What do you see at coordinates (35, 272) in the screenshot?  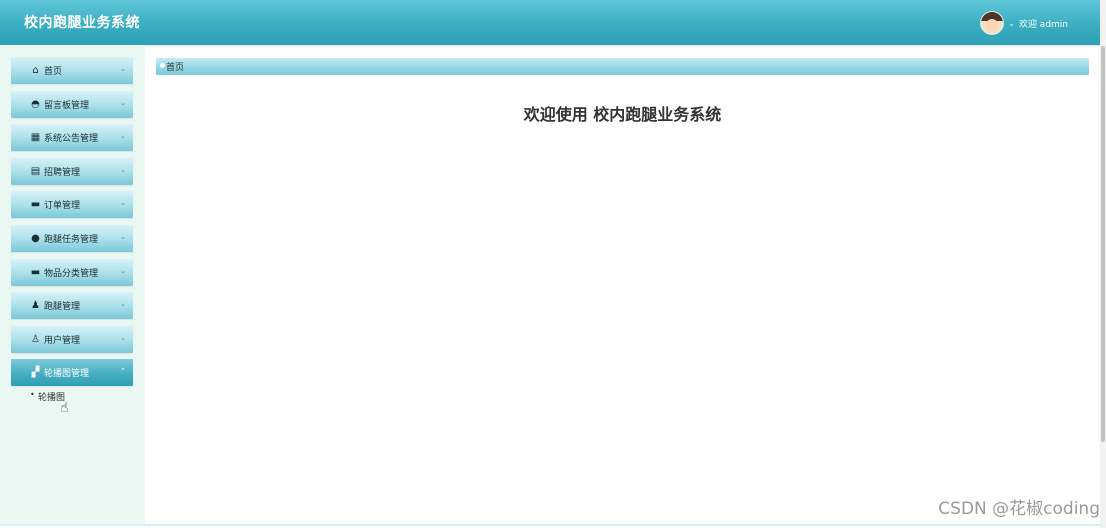 I see `box-icon: ▬` at bounding box center [35, 272].